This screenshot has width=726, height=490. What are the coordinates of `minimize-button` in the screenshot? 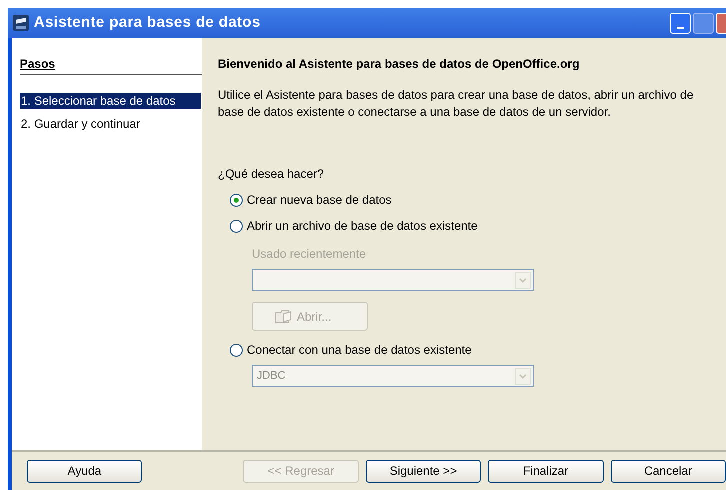 It's located at (680, 23).